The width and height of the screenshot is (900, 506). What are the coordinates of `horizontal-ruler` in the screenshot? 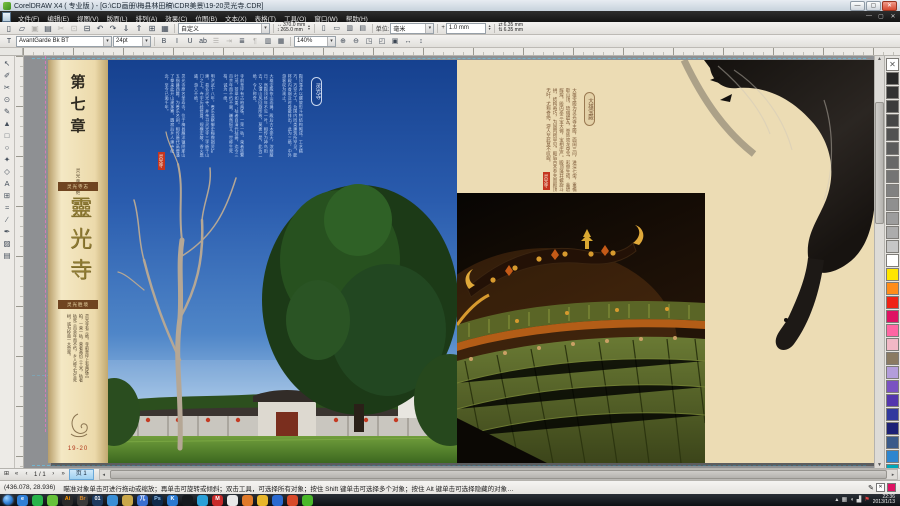 It's located at (461, 52).